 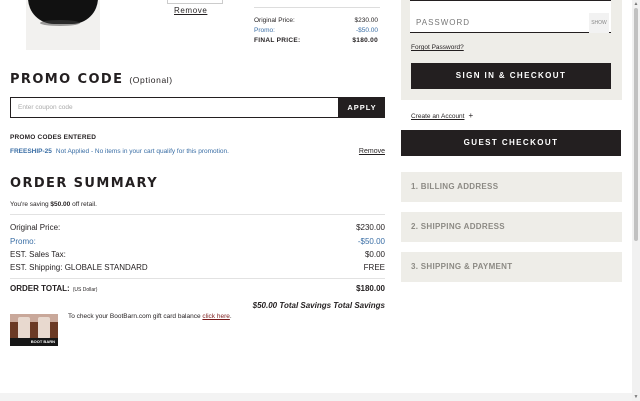 What do you see at coordinates (83, 204) in the screenshot?
I see `saving-suffix: off retail.` at bounding box center [83, 204].